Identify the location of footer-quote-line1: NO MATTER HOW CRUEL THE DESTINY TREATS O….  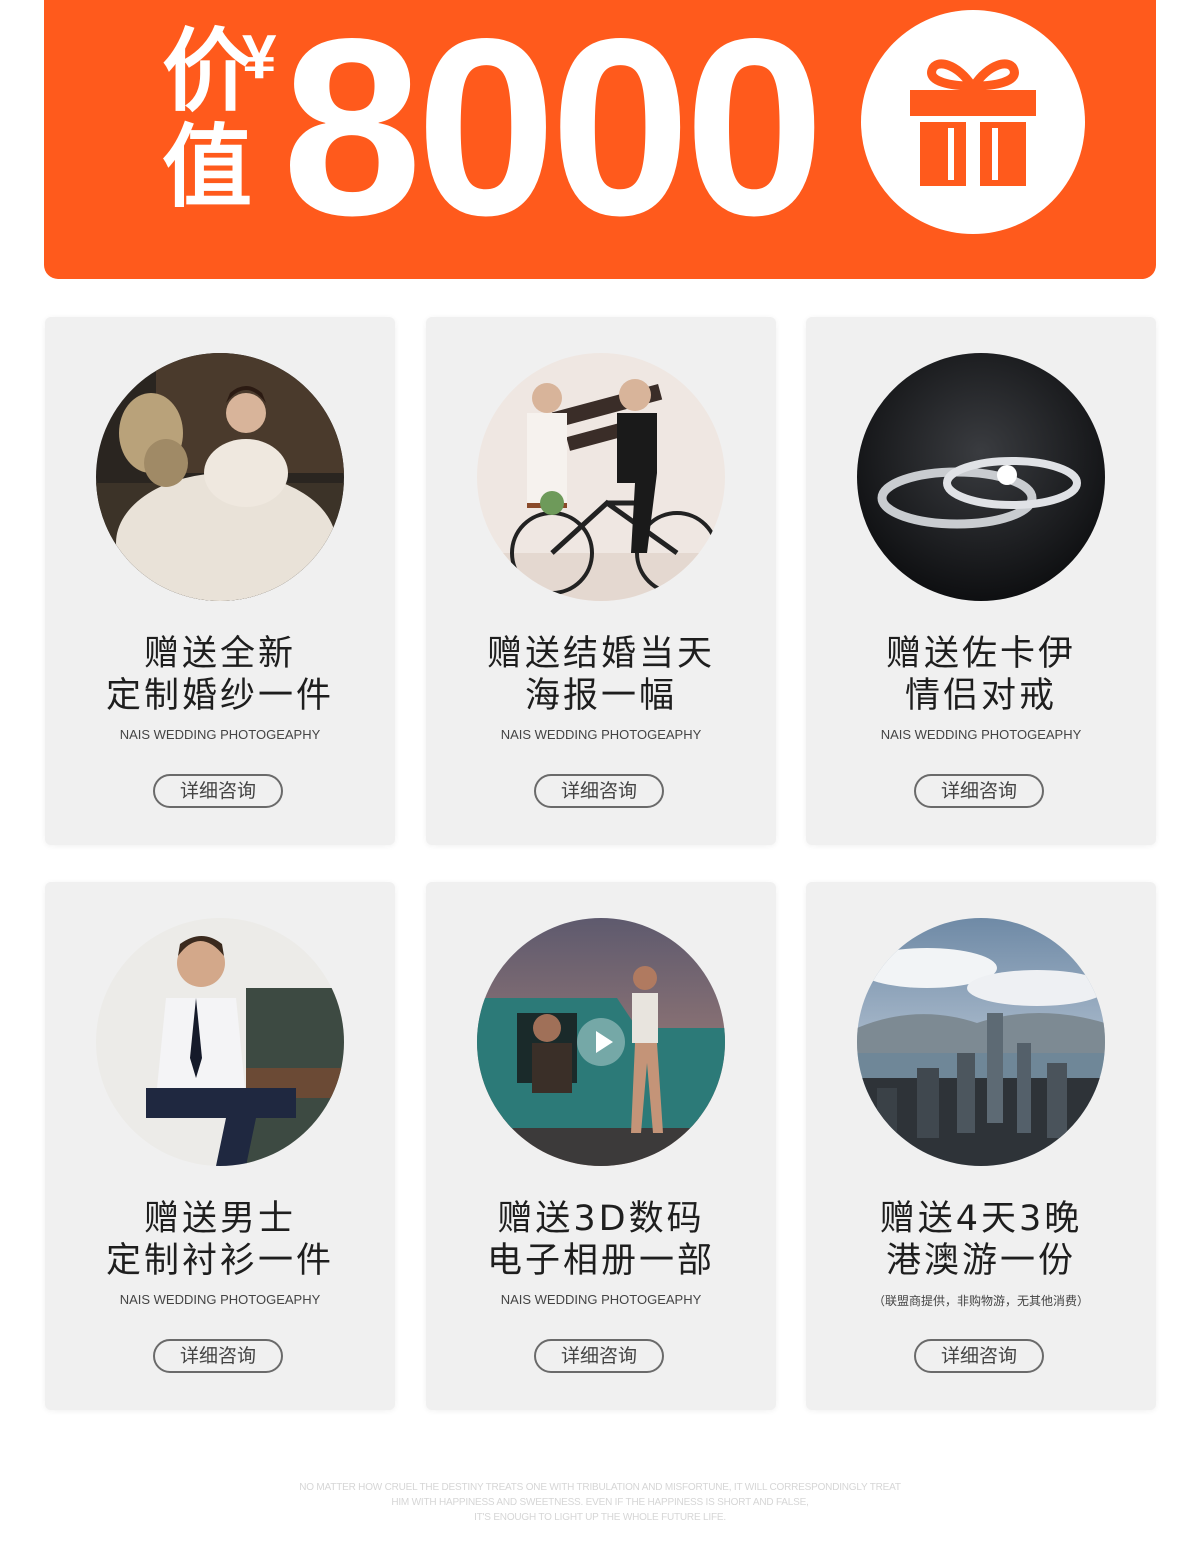
(600, 1487).